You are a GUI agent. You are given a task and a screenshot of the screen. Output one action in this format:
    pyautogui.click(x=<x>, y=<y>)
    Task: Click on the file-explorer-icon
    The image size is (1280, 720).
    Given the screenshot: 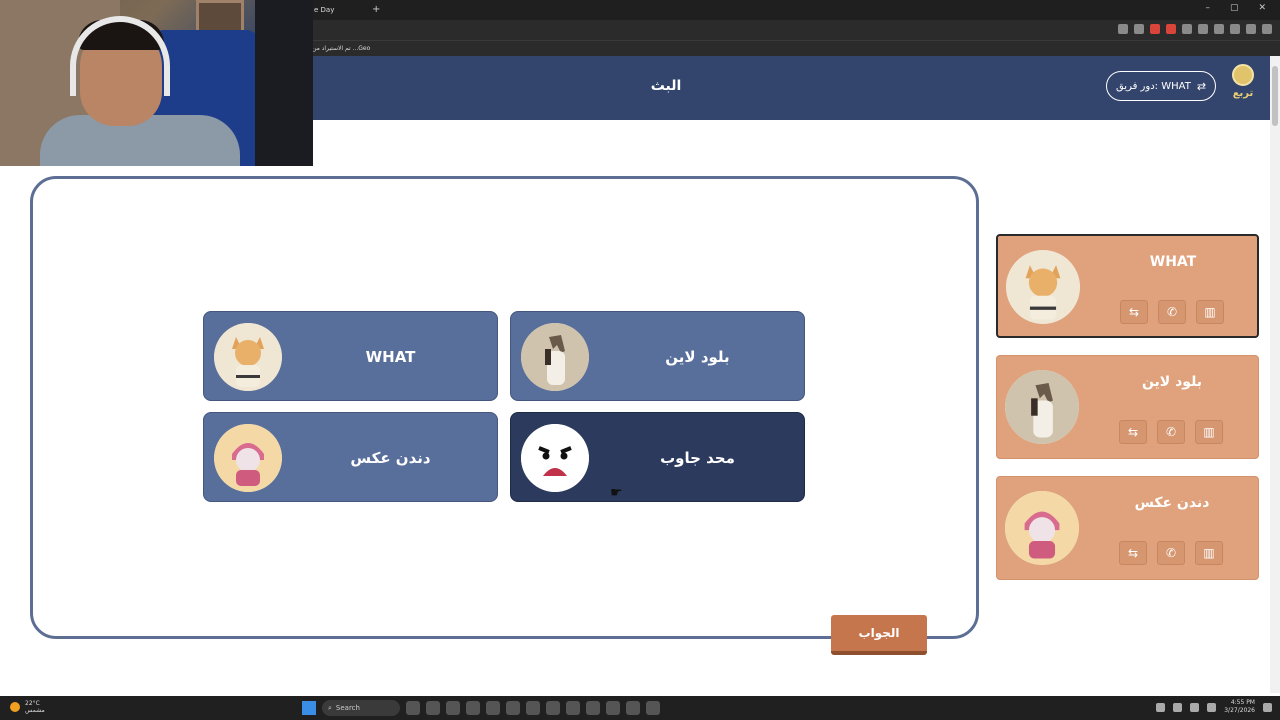 What is the action you would take?
    pyautogui.click(x=533, y=708)
    